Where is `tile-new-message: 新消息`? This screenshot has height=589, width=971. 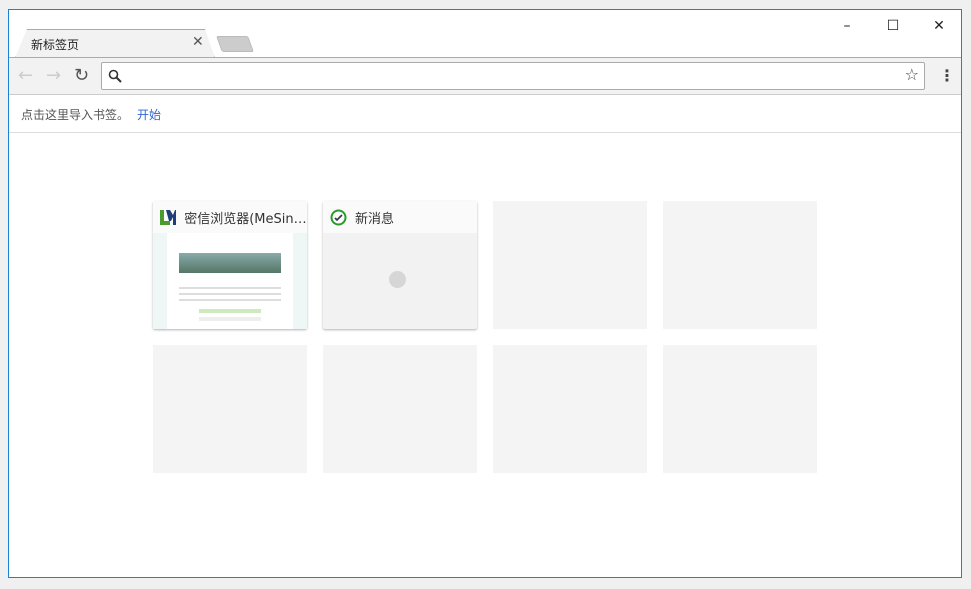
tile-new-message: 新消息 is located at coordinates (400, 265).